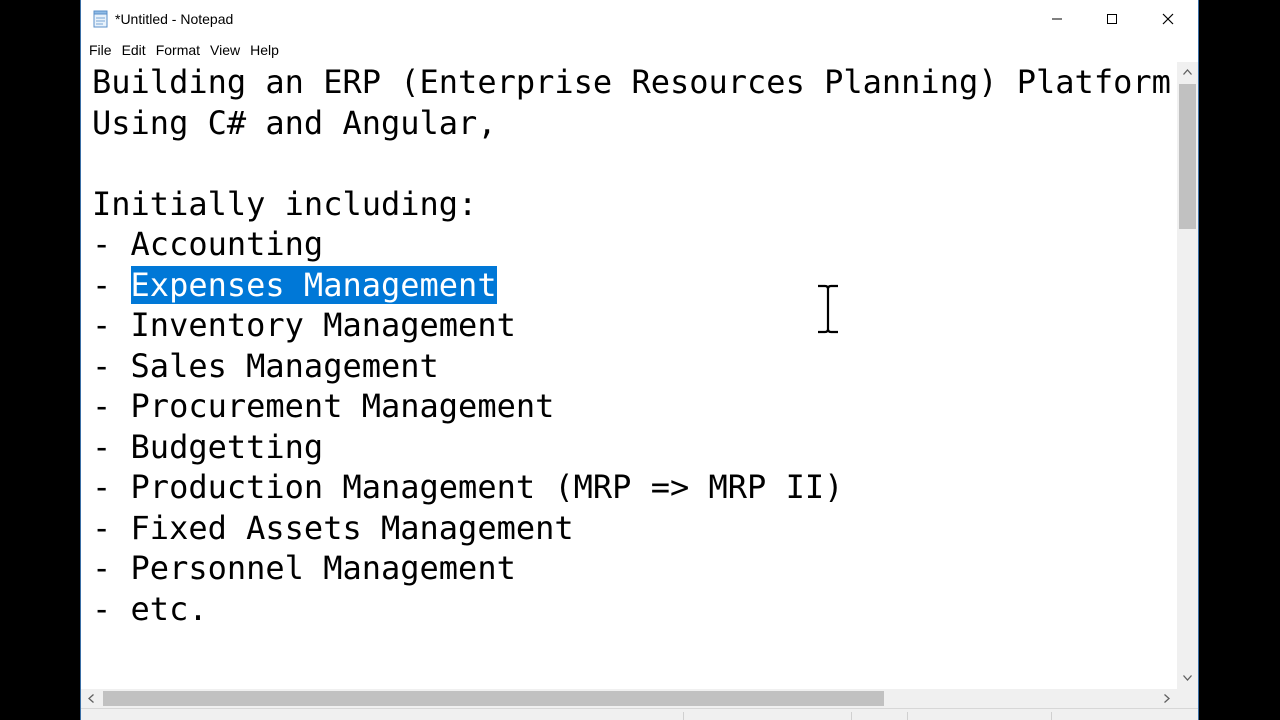 This screenshot has width=1280, height=720. I want to click on text-line: Using C# and Angular,, so click(294, 123).